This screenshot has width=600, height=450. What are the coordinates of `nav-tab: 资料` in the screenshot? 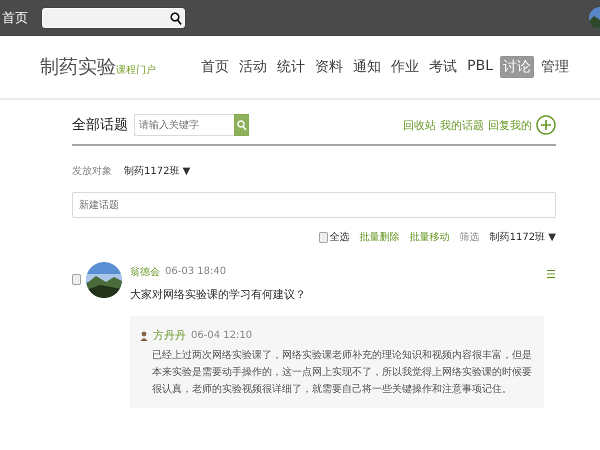 It's located at (329, 67).